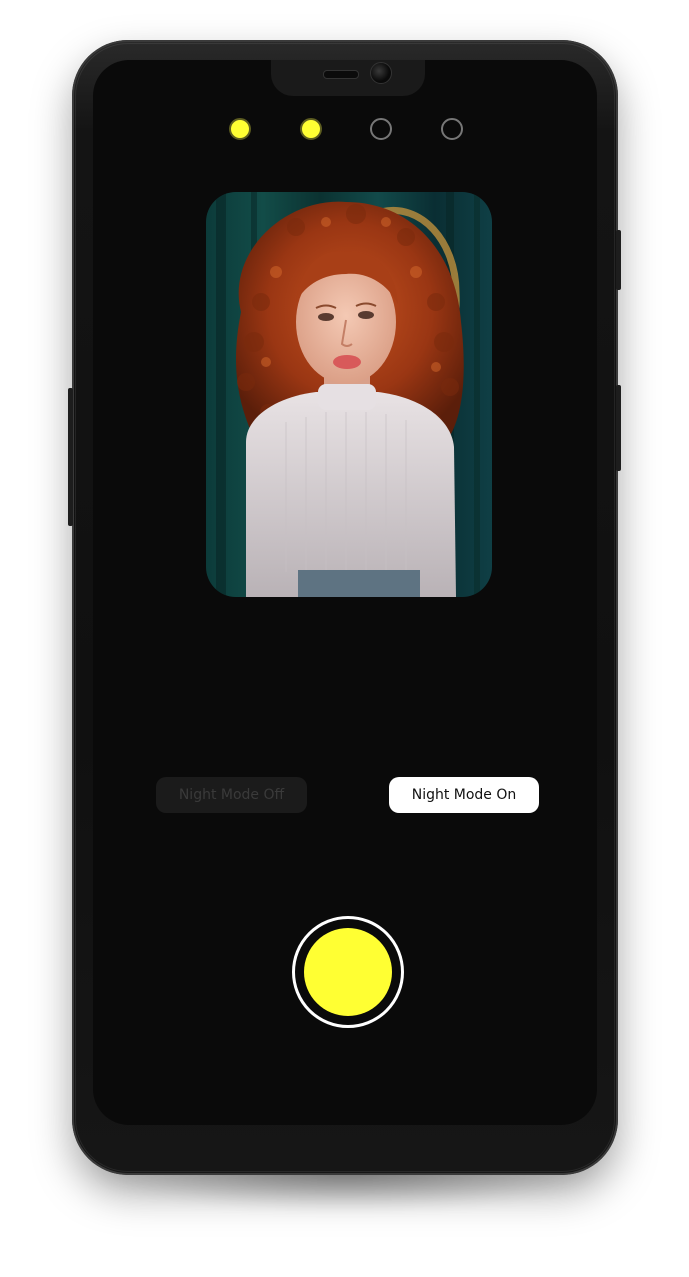 The image size is (689, 1277). I want to click on night-mode-off-button: Night Mode Off, so click(231, 795).